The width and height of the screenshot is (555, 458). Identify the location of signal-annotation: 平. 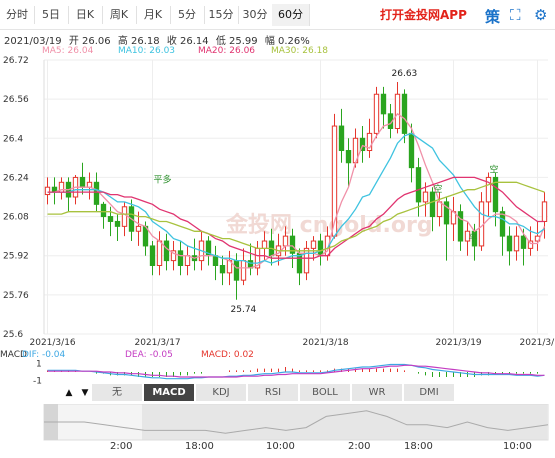
(473, 238).